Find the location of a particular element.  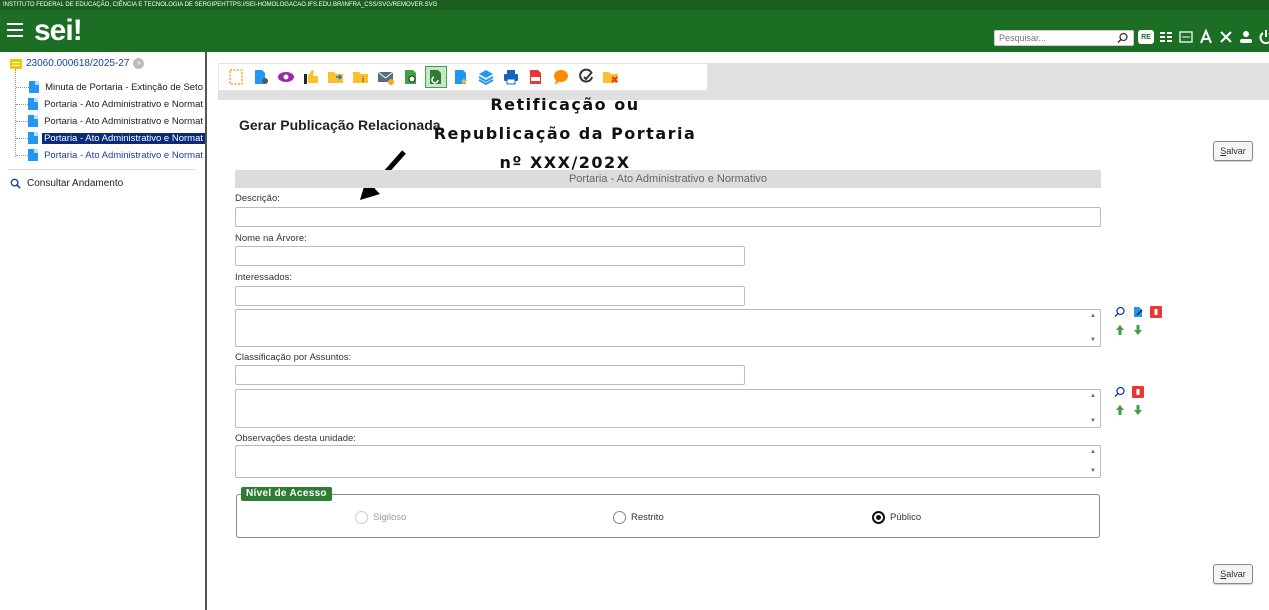

description-label: Descrição: is located at coordinates (257, 198).